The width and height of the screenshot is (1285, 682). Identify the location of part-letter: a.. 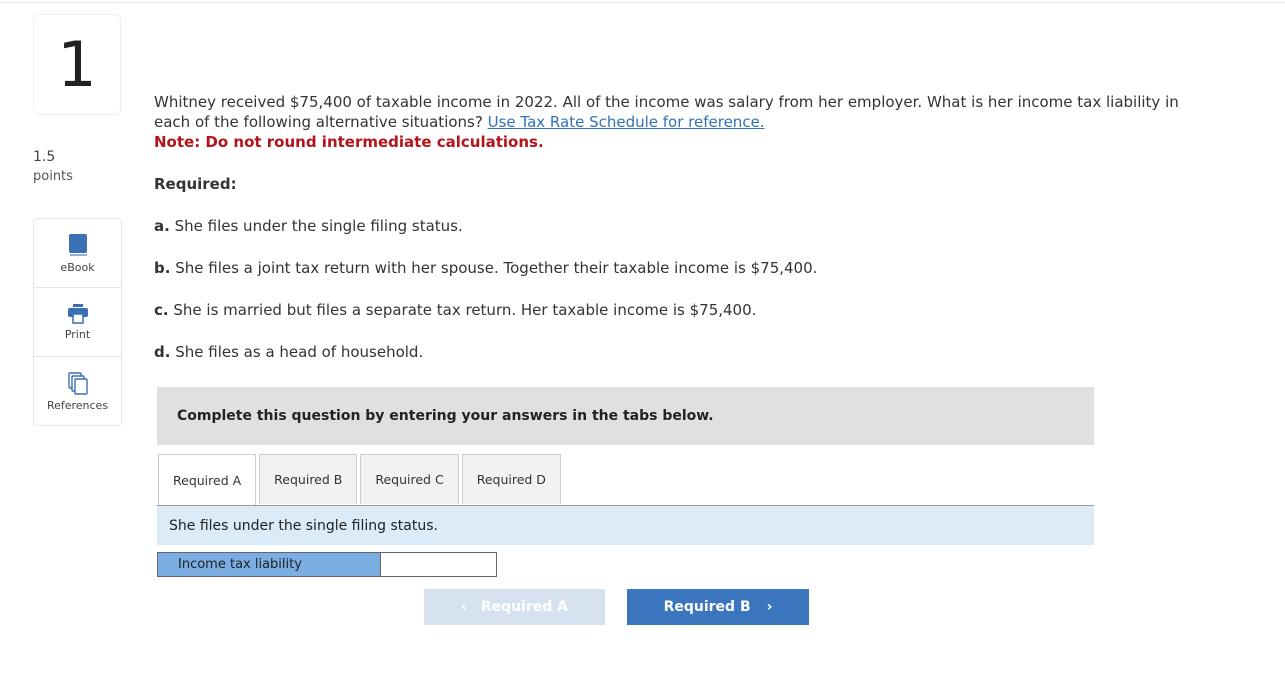
(162, 226).